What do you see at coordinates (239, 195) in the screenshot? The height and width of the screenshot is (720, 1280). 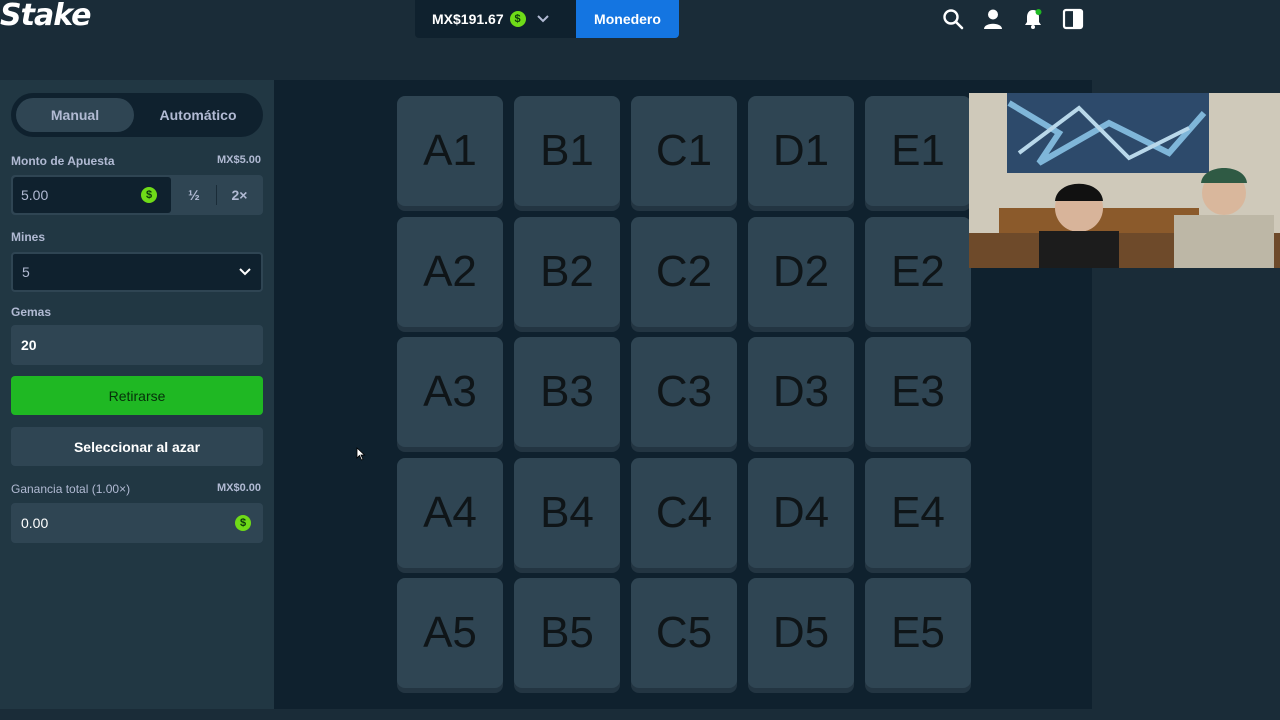 I see `double-bet-button: 2×` at bounding box center [239, 195].